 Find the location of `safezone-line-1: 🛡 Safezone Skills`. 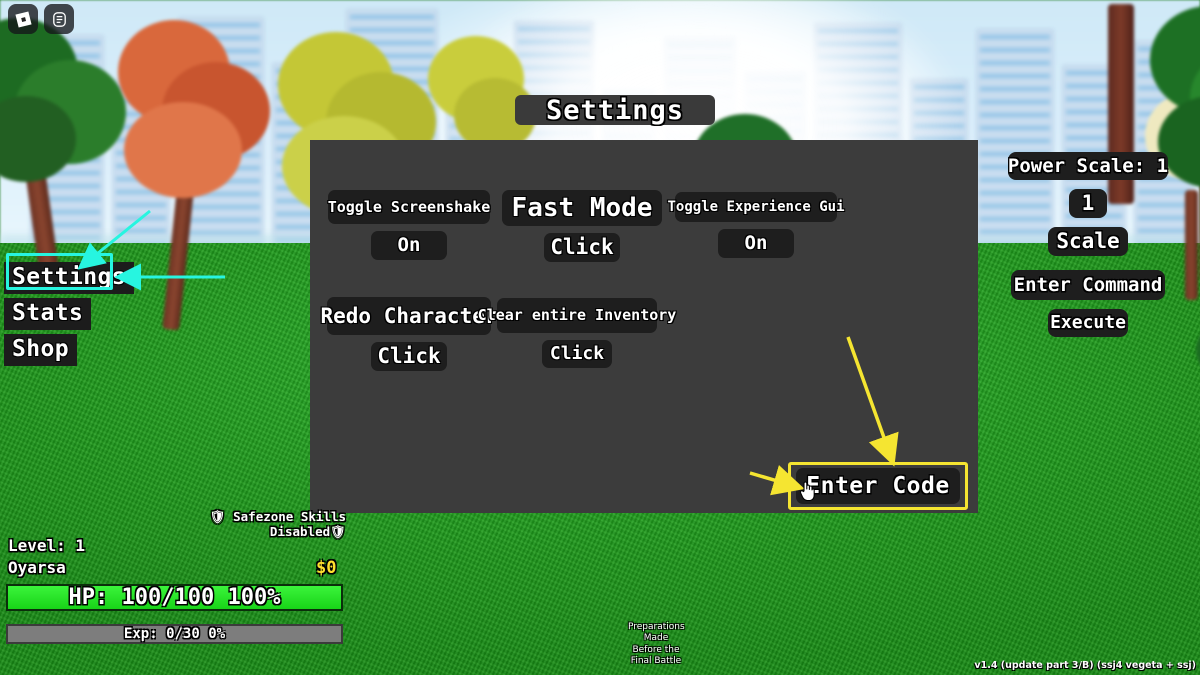

safezone-line-1: 🛡 Safezone Skills is located at coordinates (277, 516).